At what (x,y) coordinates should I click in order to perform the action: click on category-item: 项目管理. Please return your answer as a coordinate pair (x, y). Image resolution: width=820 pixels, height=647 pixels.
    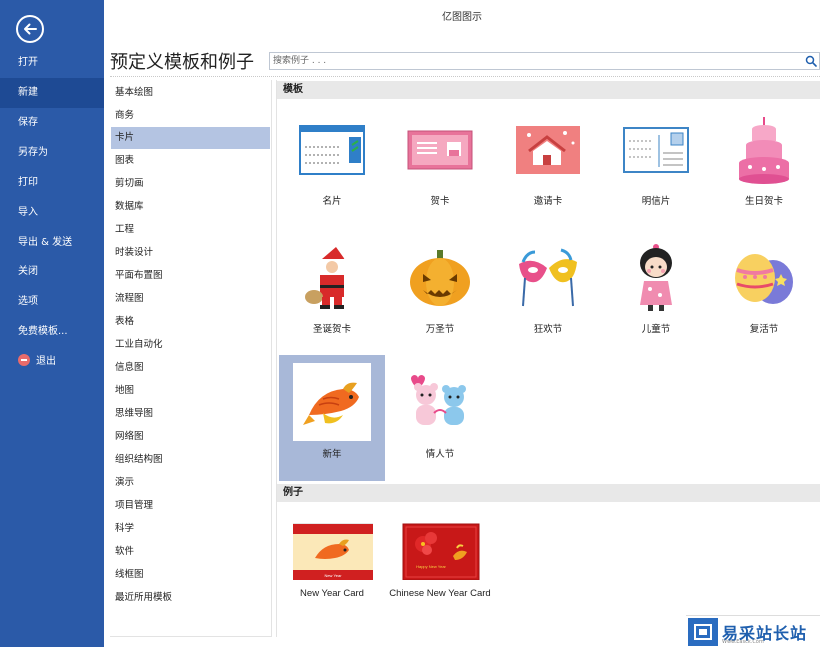
    Looking at the image, I should click on (190, 506).